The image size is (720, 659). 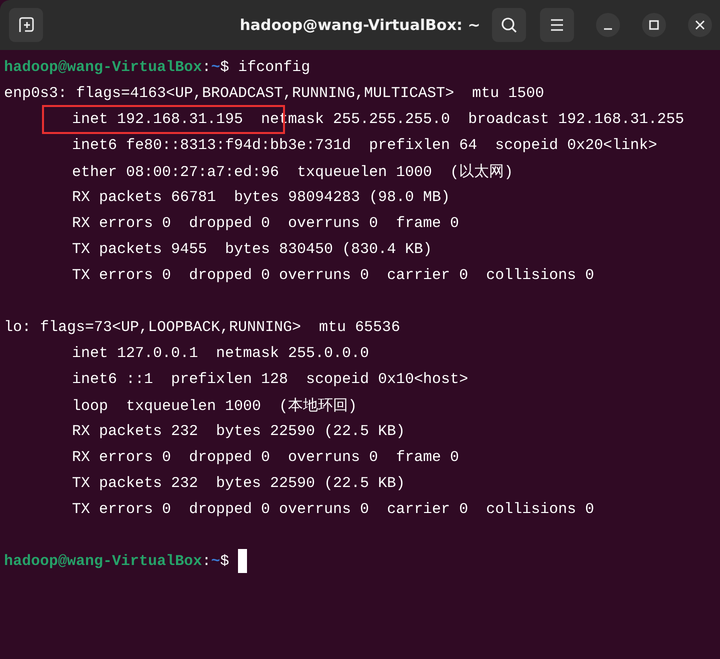 What do you see at coordinates (270, 379) in the screenshot?
I see `output-line: inet6 ::1 prefixlen 128 scopeid 0x10<host>` at bounding box center [270, 379].